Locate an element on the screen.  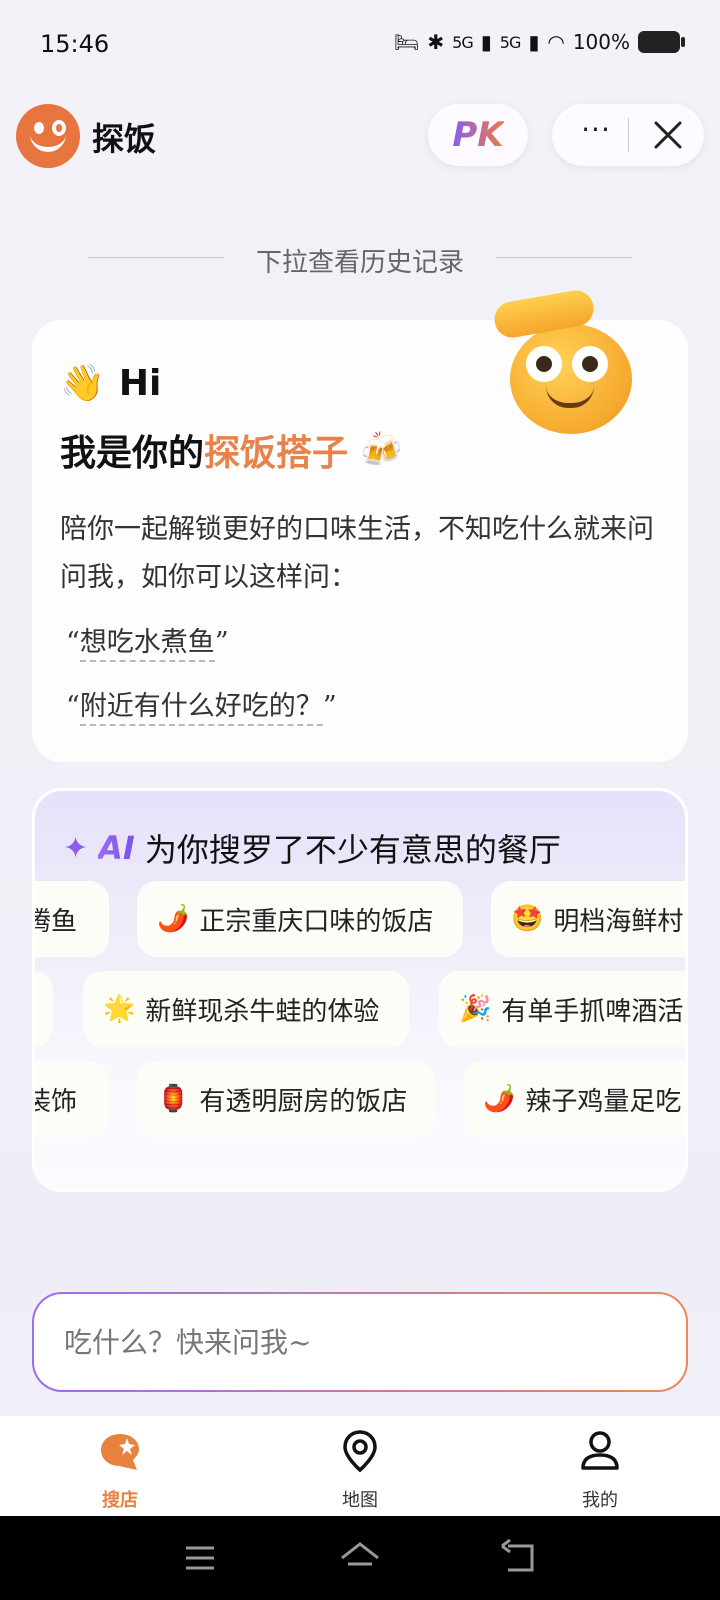
suggestion-chip: 🌟 新鲜现杀牛蛙的体验 is located at coordinates (246, 1009).